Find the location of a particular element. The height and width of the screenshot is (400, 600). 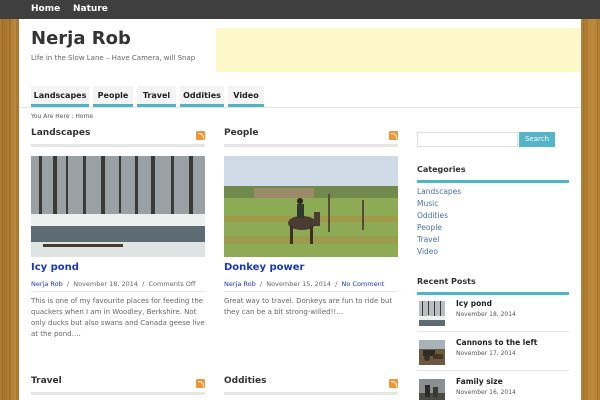

donkey-power-comments-link: No Comment is located at coordinates (363, 284).